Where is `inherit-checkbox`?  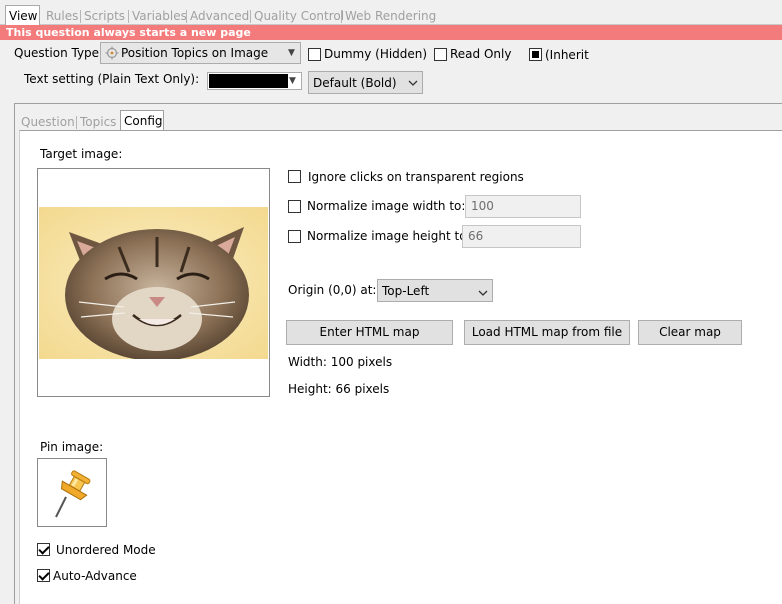
inherit-checkbox is located at coordinates (535, 54).